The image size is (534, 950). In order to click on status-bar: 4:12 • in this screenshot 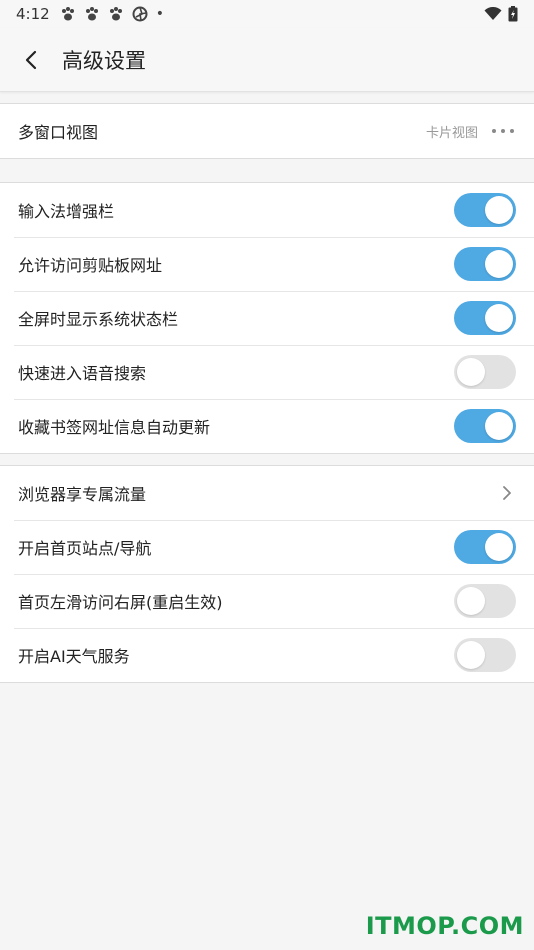, I will do `click(267, 14)`.